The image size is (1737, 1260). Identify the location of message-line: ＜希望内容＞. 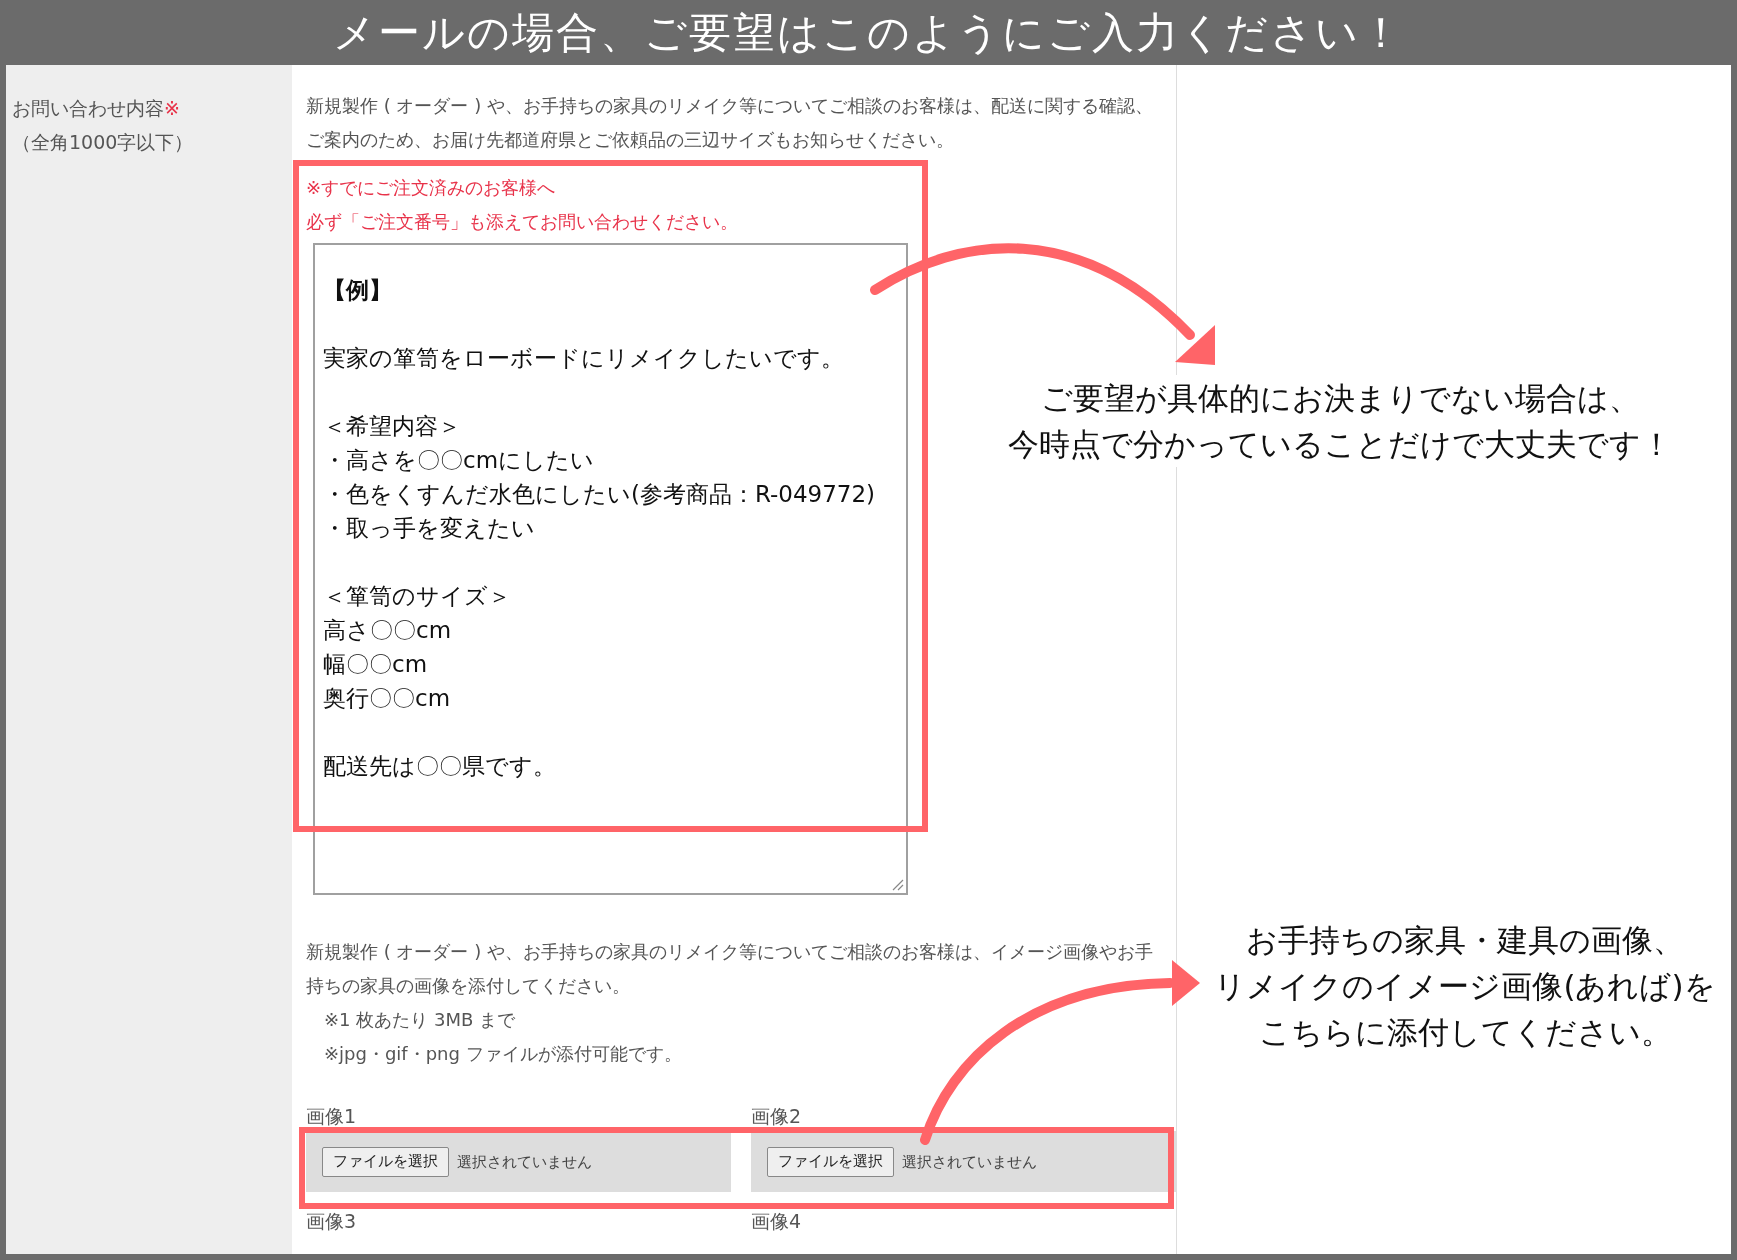
(392, 426).